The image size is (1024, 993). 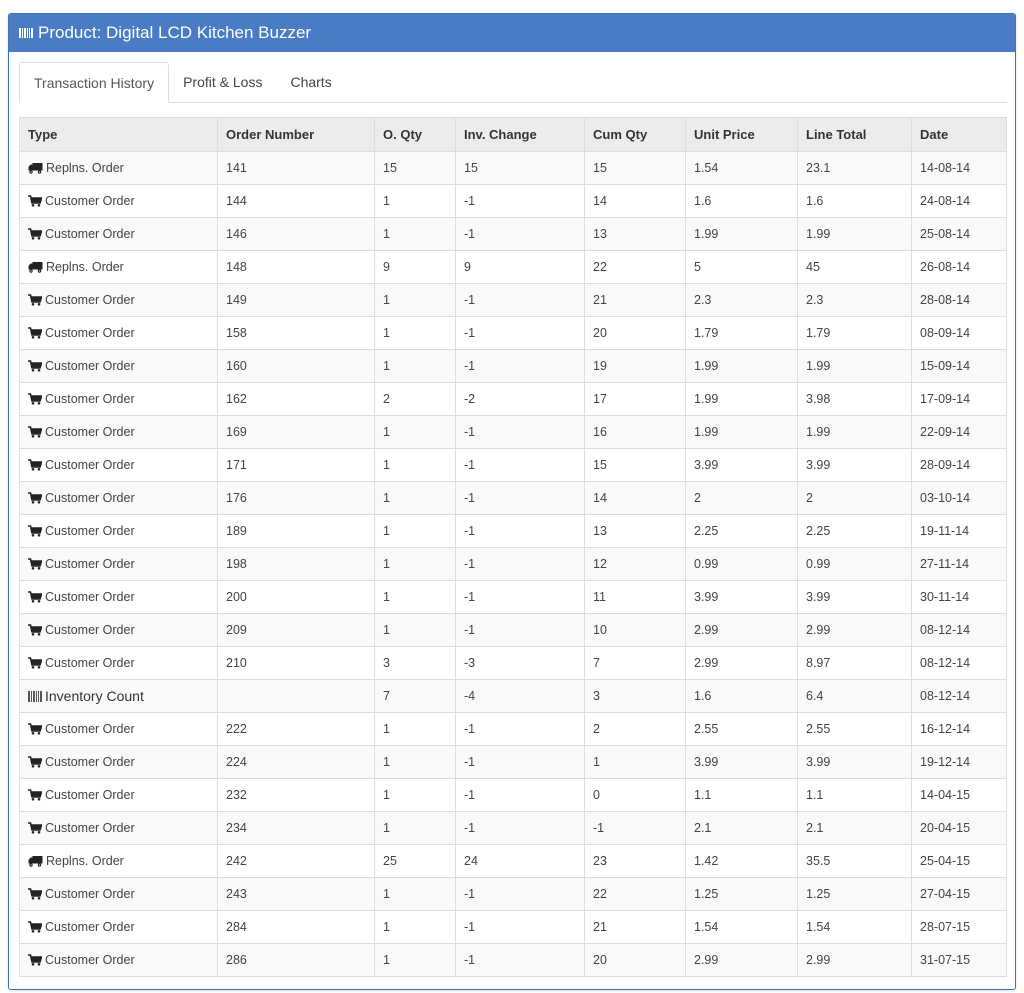 I want to click on table-row: Customer Order 158 1 -1 20 1.79 1.79 08-09-14, so click(x=513, y=333).